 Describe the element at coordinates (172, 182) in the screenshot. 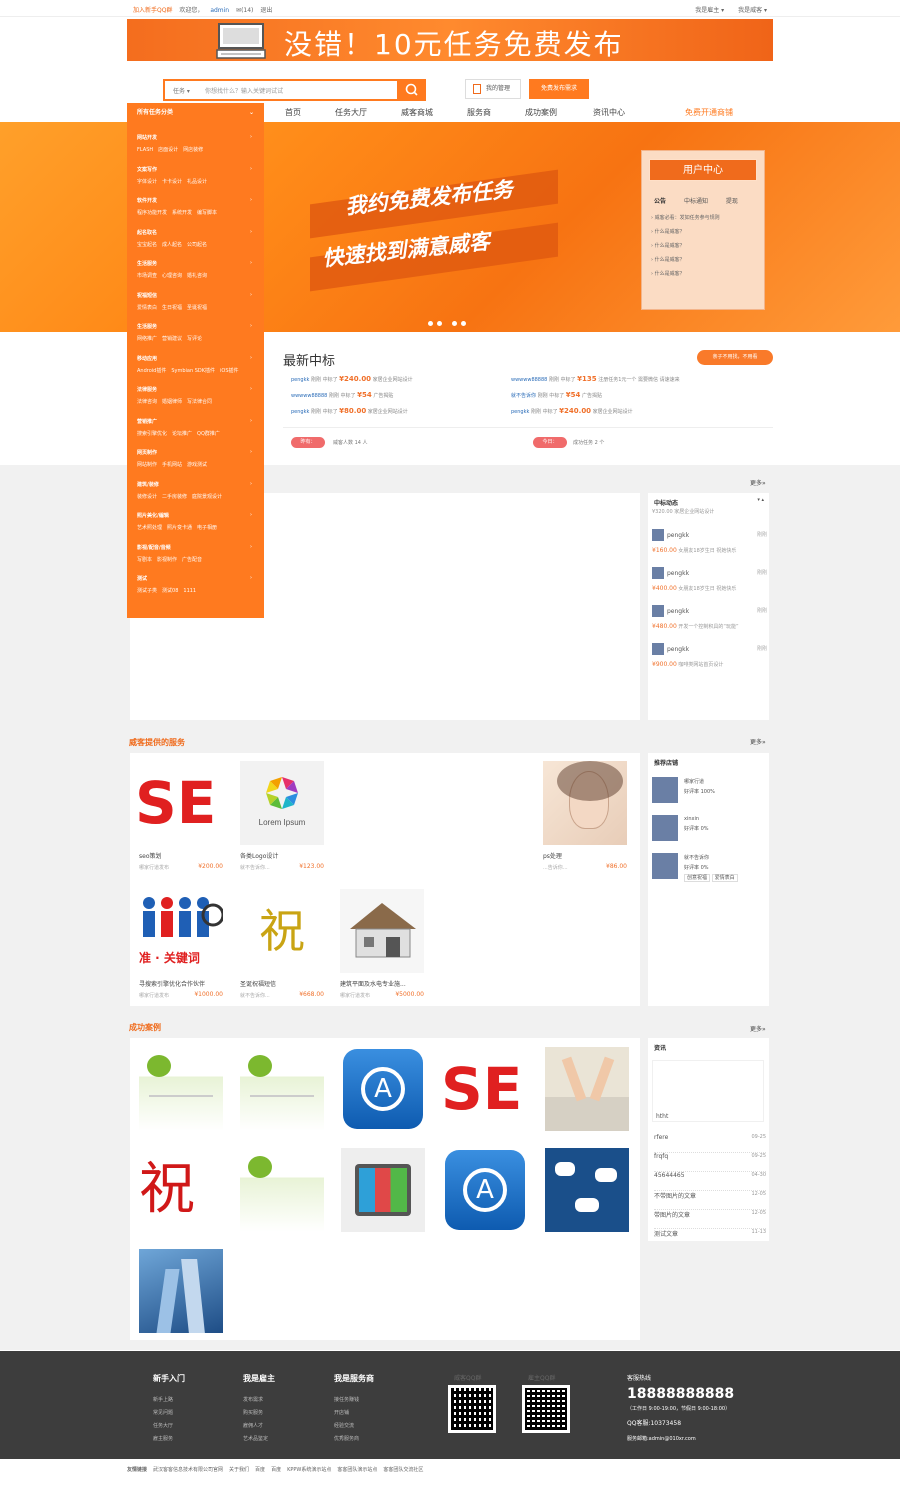

I see `subcategory-link: 卡卡设计` at that location.